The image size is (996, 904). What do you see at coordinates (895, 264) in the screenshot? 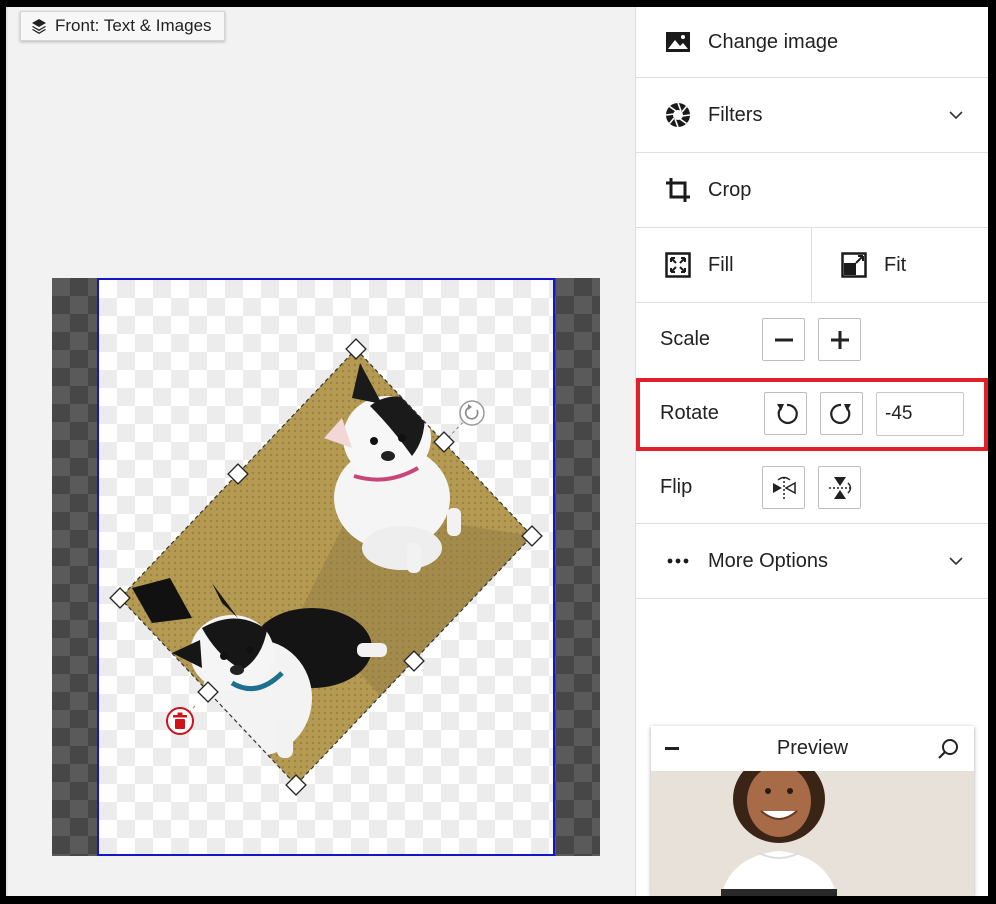
I see `fit-label: Fit` at bounding box center [895, 264].